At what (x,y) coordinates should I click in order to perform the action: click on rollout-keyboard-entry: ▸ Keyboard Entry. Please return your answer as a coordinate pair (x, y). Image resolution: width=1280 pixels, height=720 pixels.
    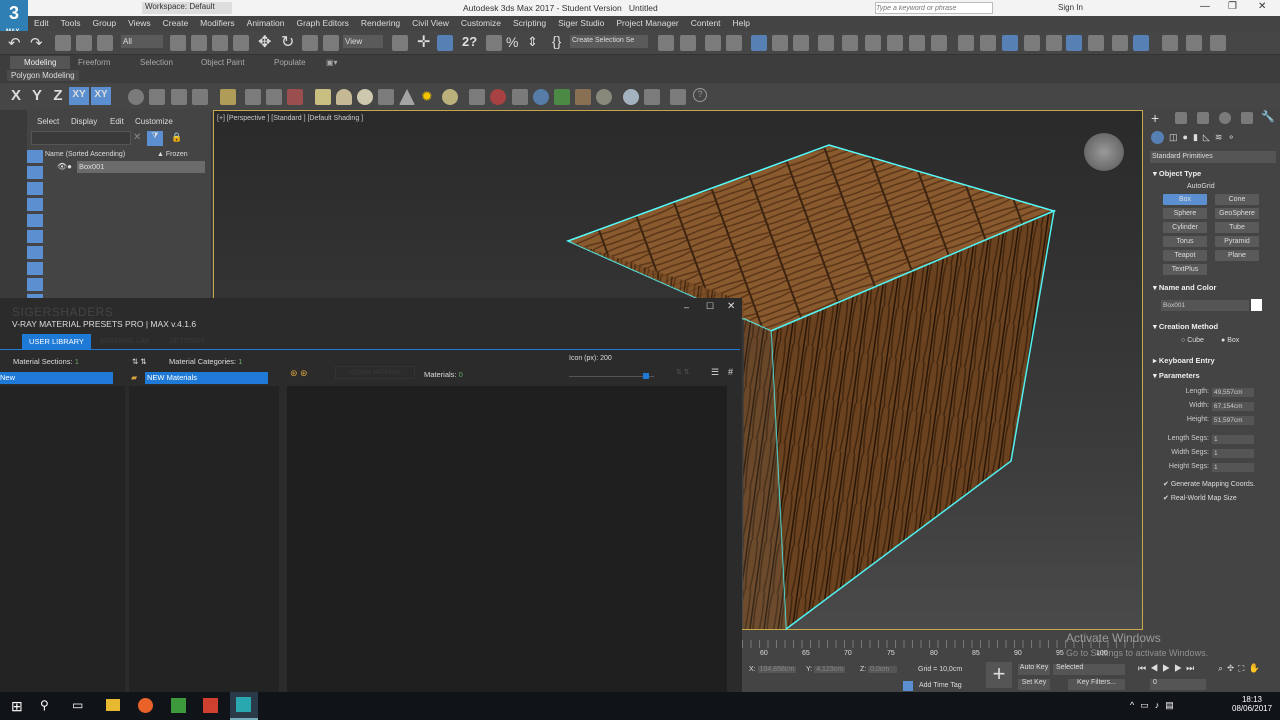
    Looking at the image, I should click on (1212, 360).